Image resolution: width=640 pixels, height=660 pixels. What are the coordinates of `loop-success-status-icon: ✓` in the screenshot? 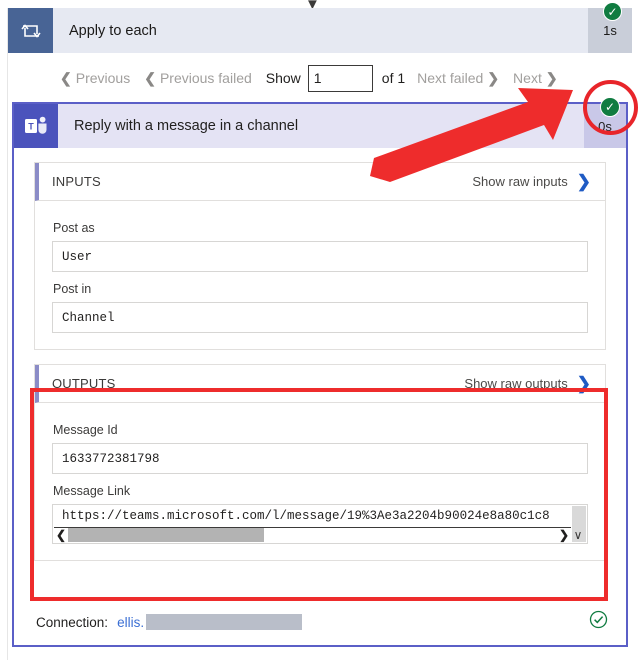 It's located at (612, 11).